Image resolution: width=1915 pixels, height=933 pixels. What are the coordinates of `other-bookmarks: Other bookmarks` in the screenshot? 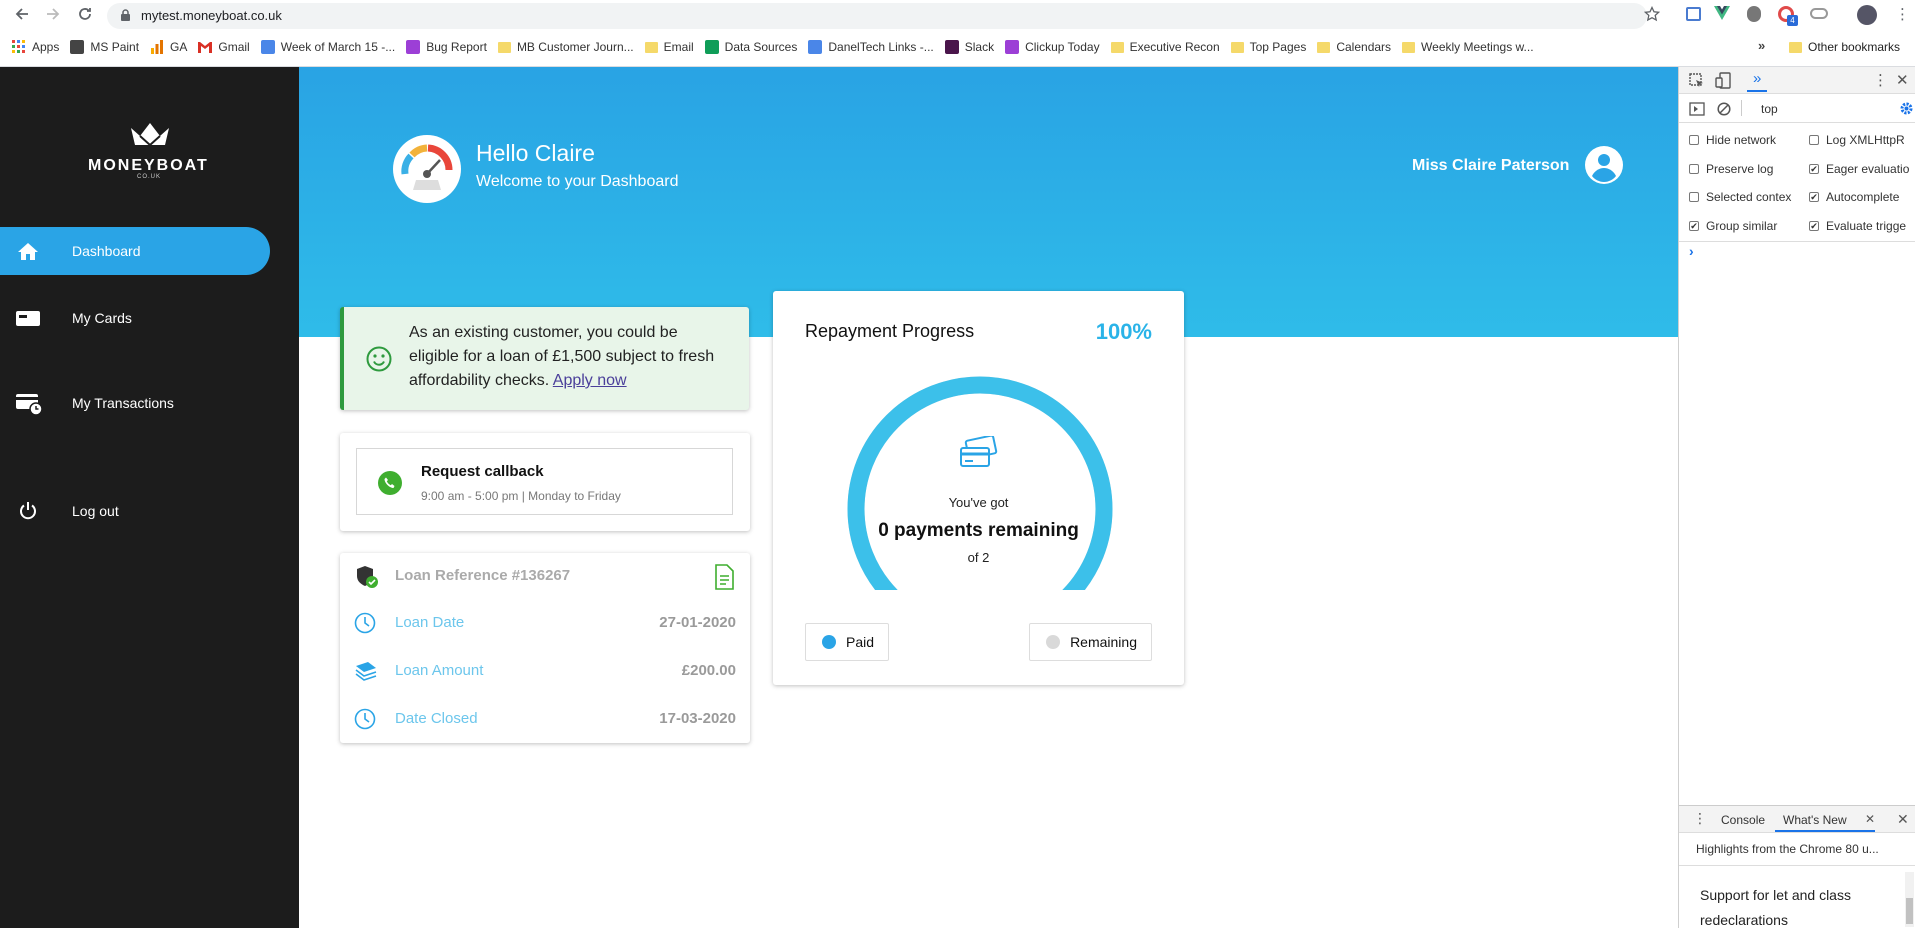 It's located at (1844, 47).